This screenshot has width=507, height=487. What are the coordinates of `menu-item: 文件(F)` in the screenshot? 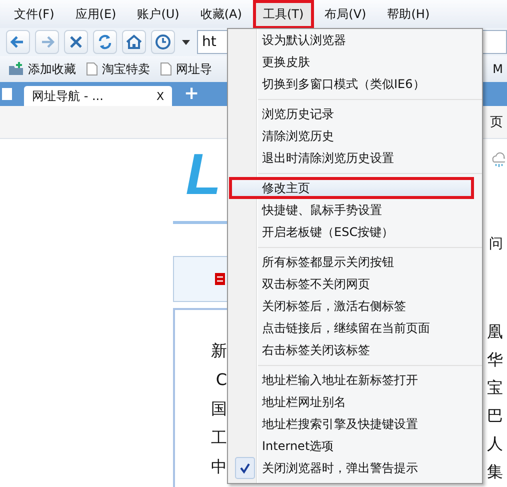 It's located at (34, 14).